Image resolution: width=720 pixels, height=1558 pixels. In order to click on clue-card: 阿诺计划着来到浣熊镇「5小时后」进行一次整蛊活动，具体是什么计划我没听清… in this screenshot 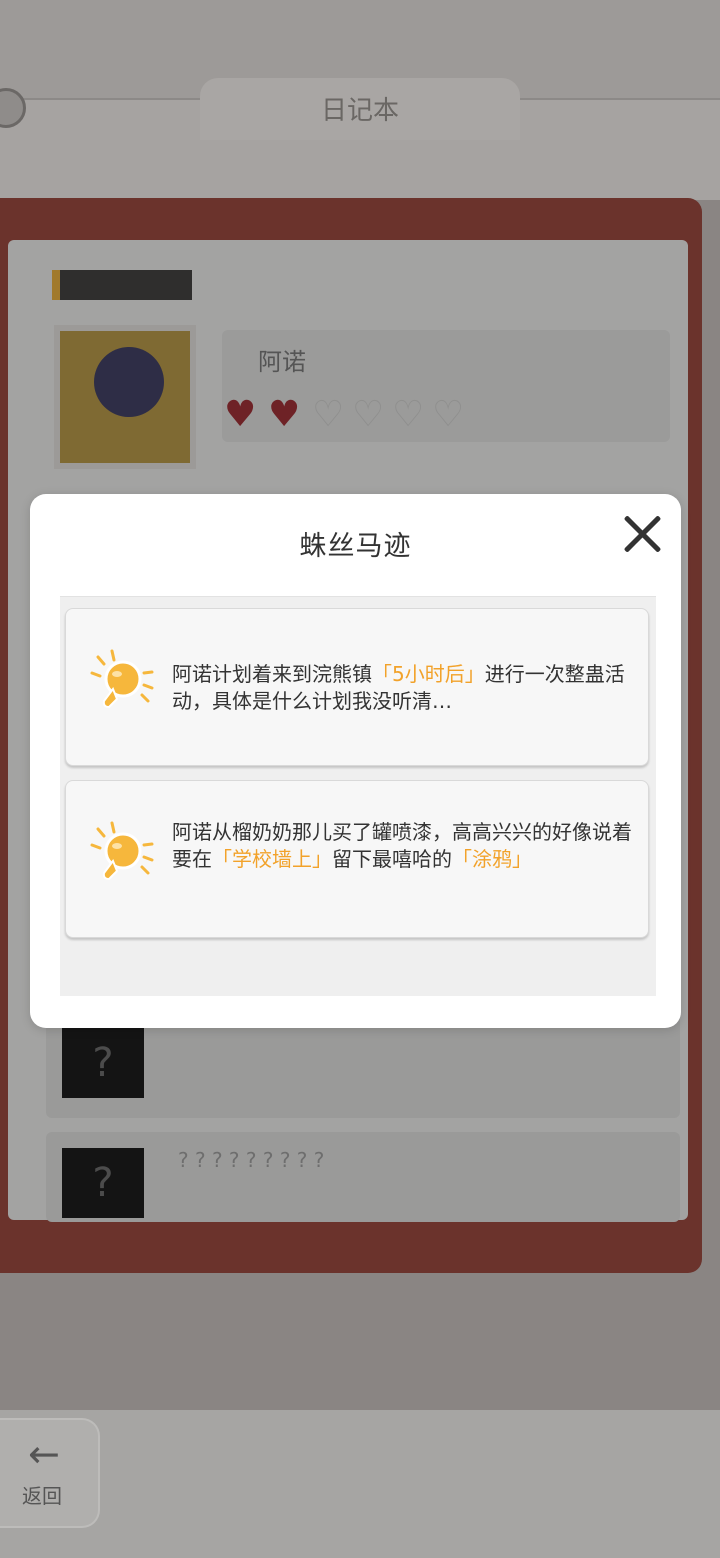, I will do `click(357, 687)`.